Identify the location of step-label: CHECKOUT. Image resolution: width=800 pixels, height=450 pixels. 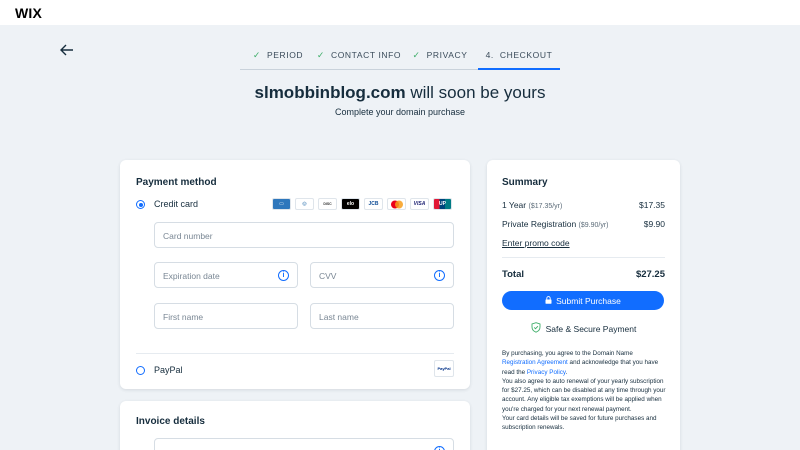
(526, 55).